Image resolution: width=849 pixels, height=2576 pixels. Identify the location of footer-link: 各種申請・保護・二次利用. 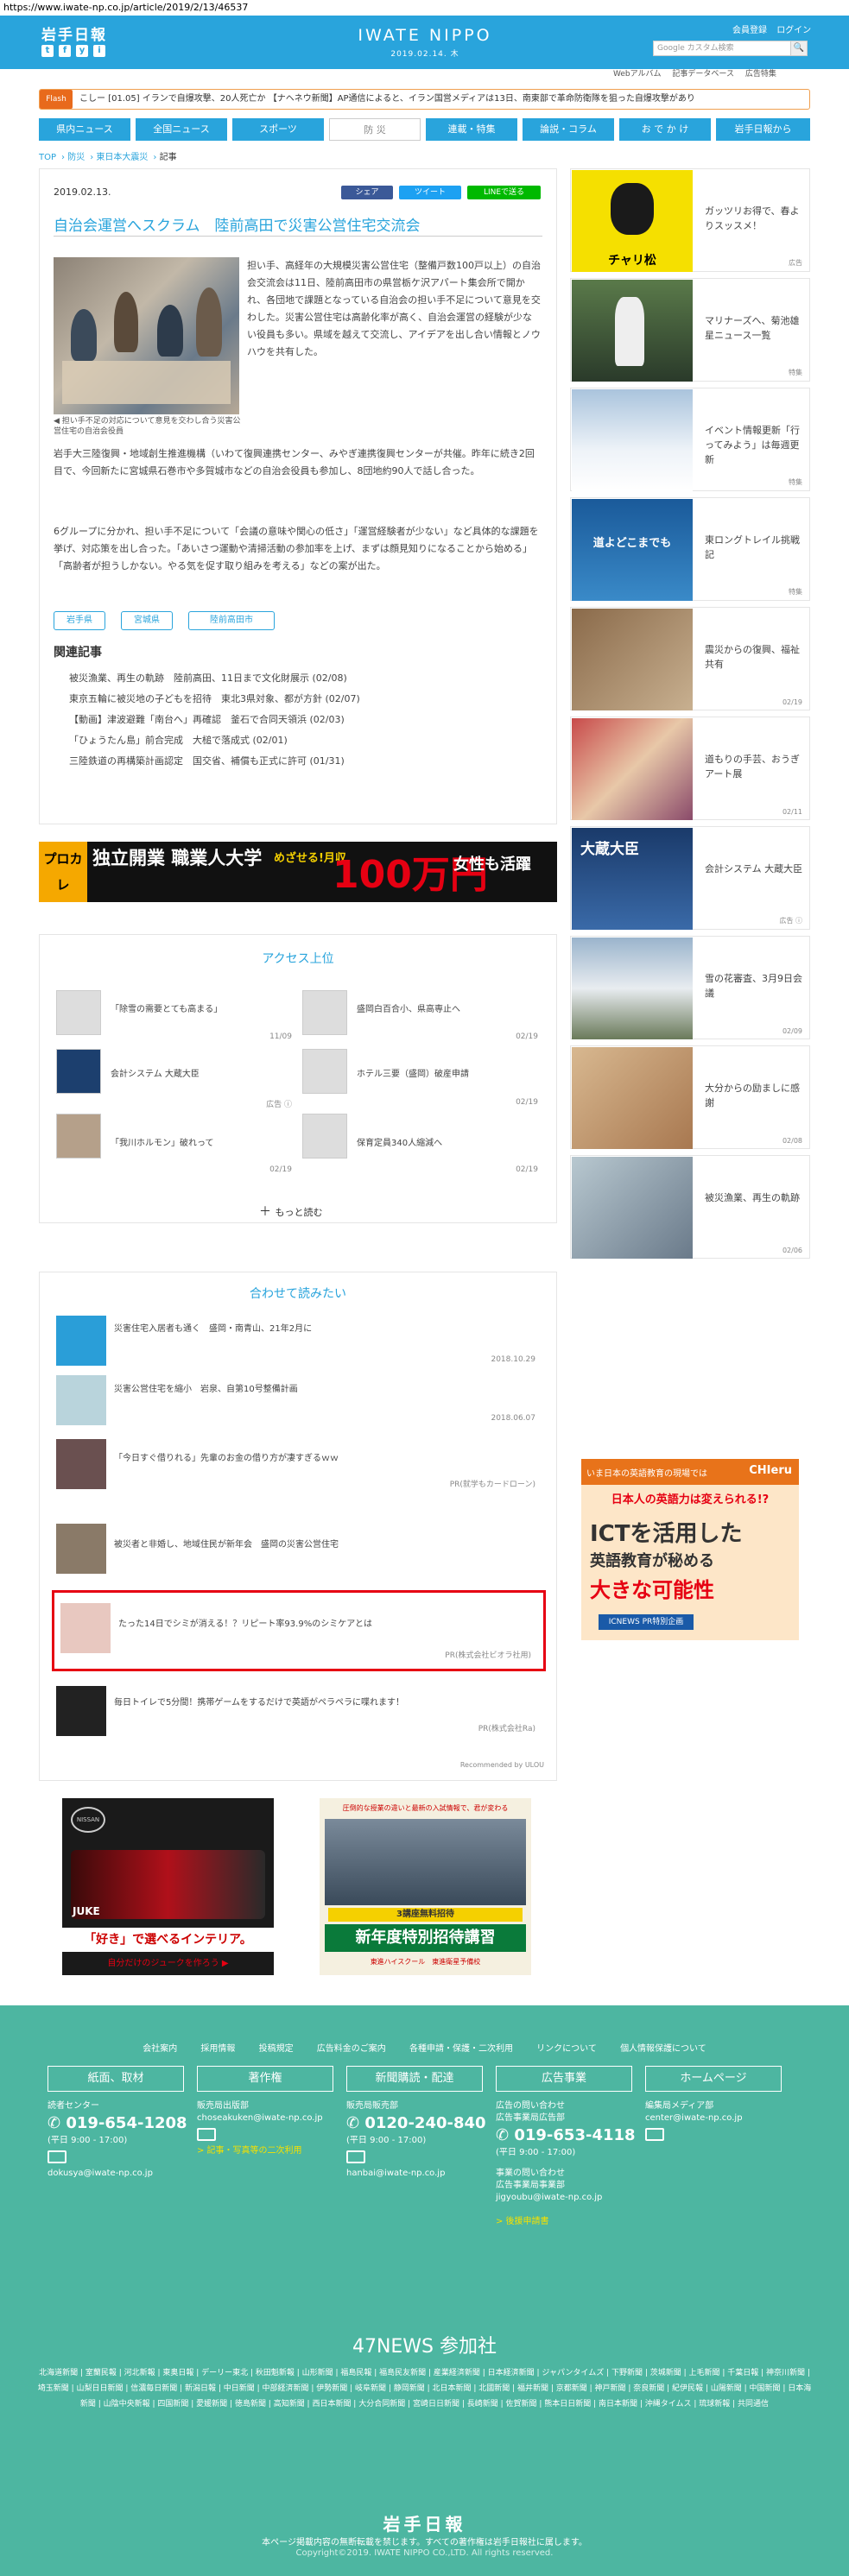
(461, 2049).